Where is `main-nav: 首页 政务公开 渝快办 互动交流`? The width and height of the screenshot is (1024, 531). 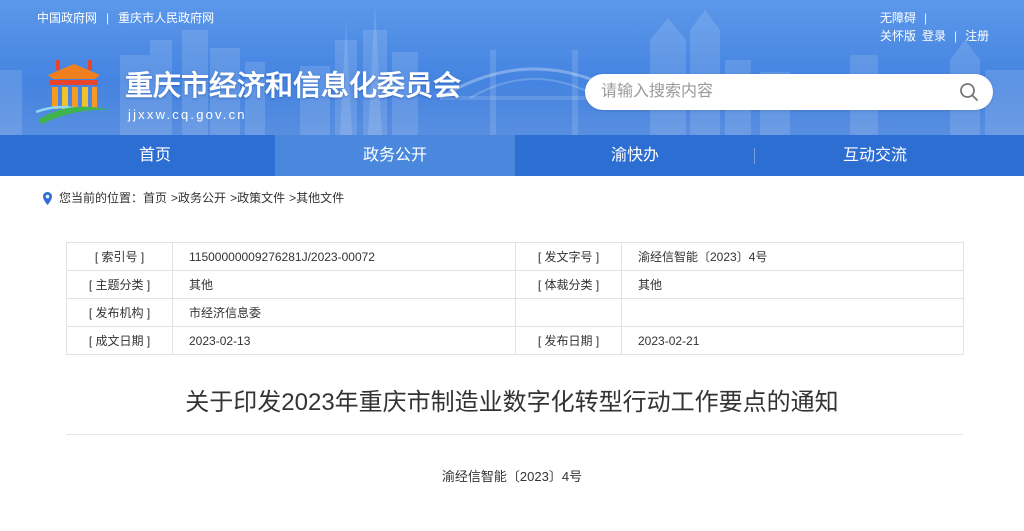
main-nav: 首页 政务公开 渝快办 互动交流 is located at coordinates (512, 155).